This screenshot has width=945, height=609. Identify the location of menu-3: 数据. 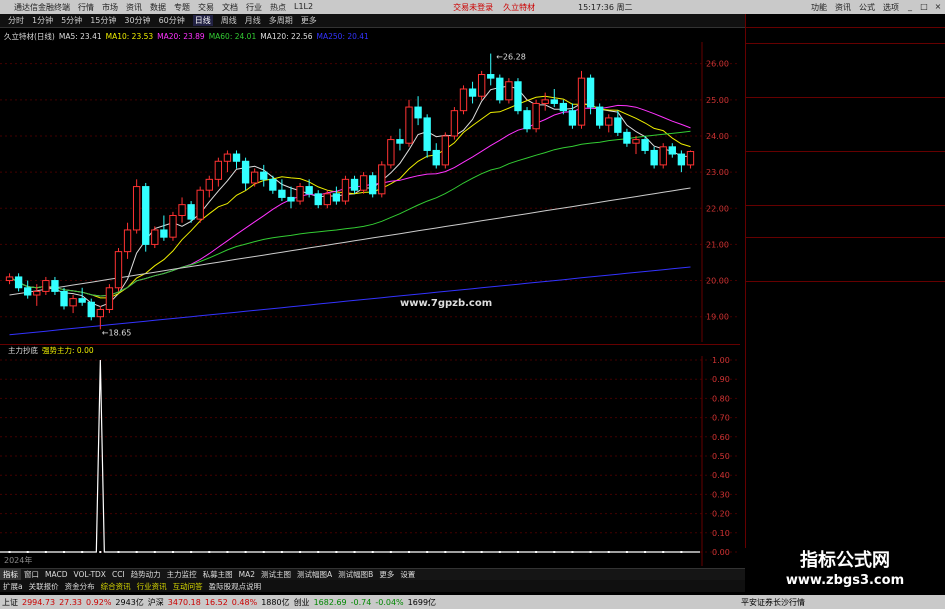
(158, 7).